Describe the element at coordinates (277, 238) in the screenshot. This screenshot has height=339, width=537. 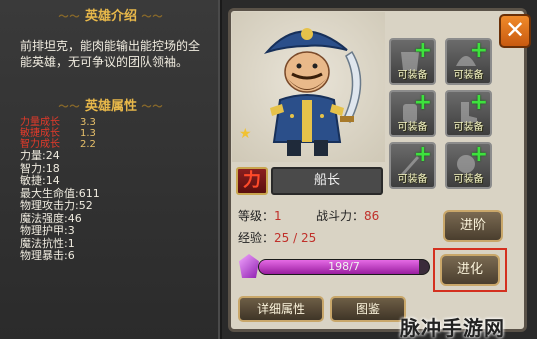
I see `exp-stat: 经验：25 / 25` at that location.